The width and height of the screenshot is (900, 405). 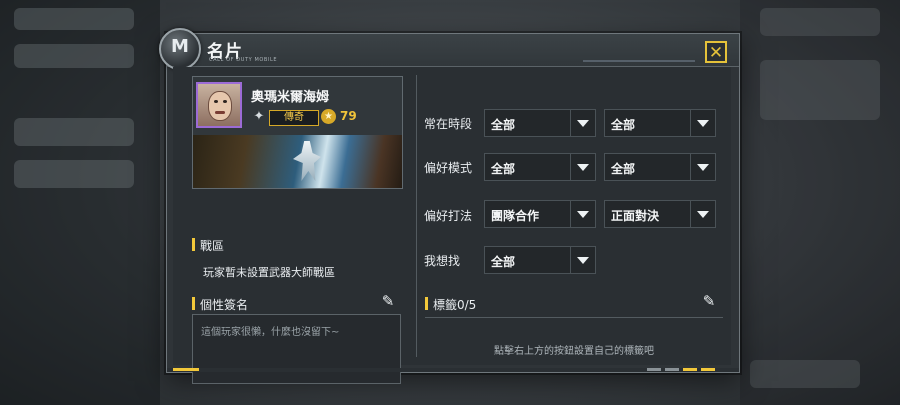 I want to click on player-name: 奧瑪米爾海姆, so click(x=290, y=97).